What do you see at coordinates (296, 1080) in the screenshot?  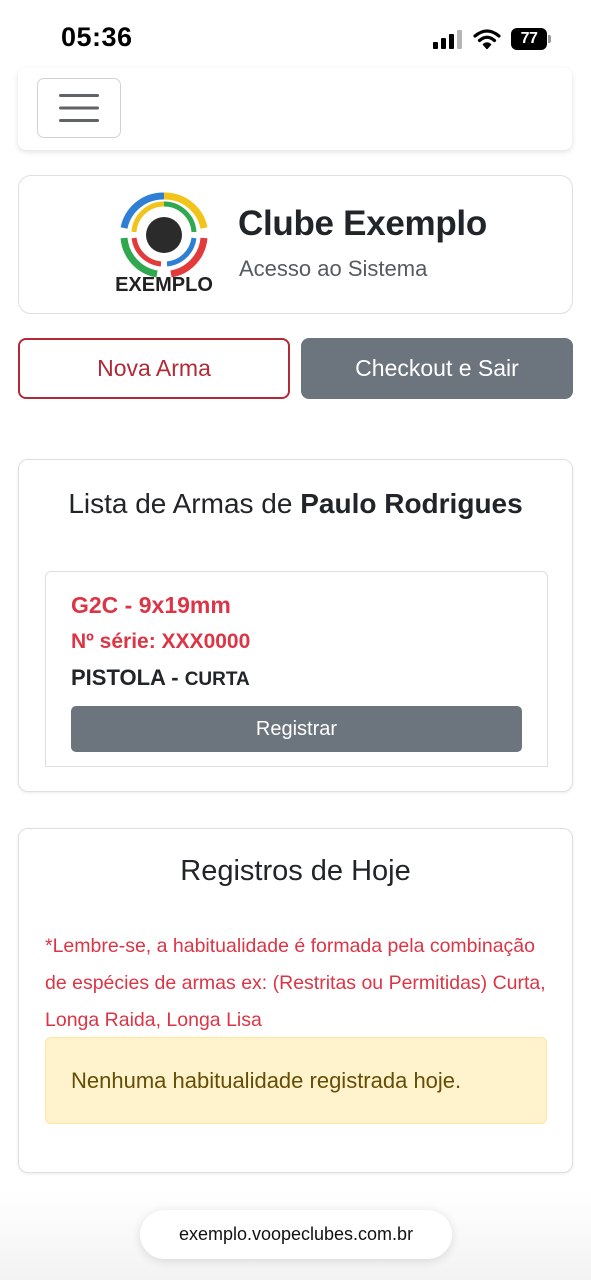 I see `empty-registries-alert: Nenhuma habitualidade registrada hoje.` at bounding box center [296, 1080].